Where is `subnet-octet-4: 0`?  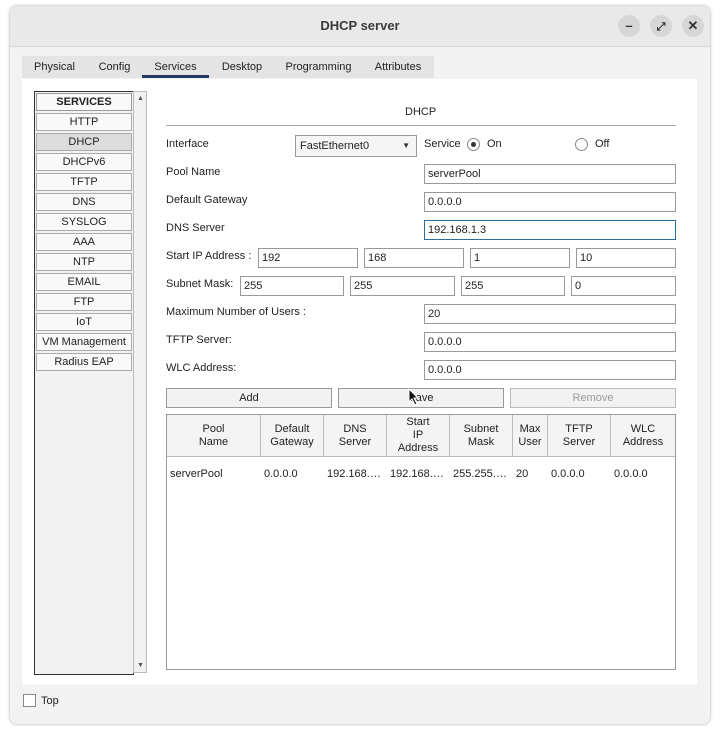
subnet-octet-4: 0 is located at coordinates (623, 286).